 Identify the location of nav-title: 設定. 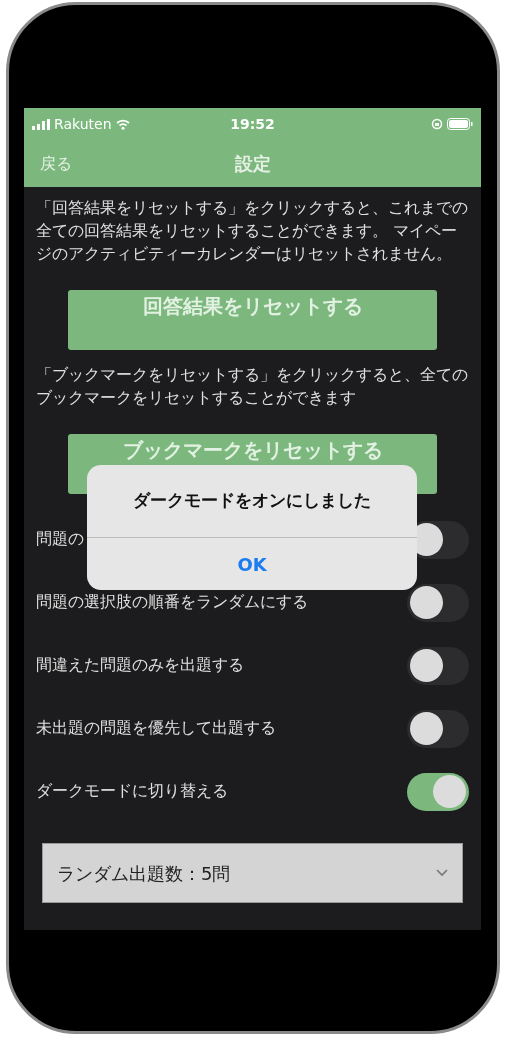
(252, 164).